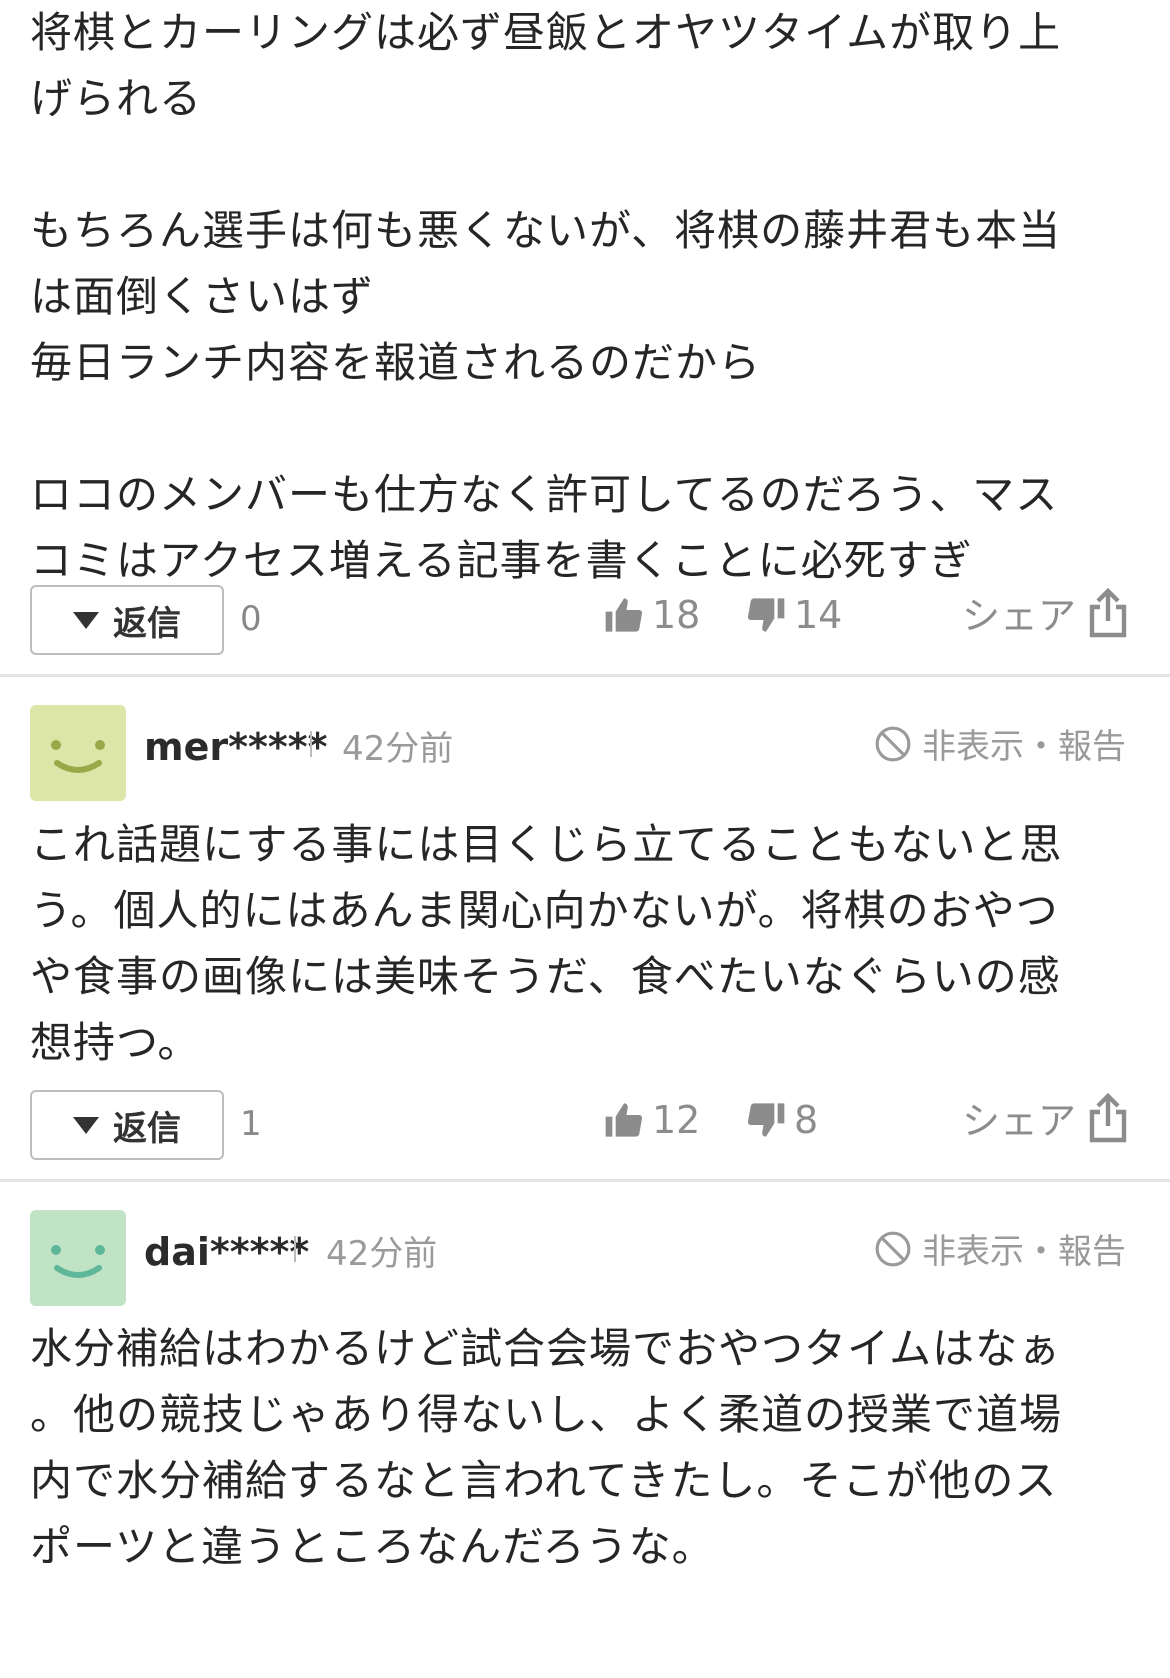 This screenshot has width=1170, height=1678. Describe the element at coordinates (818, 615) in the screenshot. I see `dislike-count: 14` at that location.